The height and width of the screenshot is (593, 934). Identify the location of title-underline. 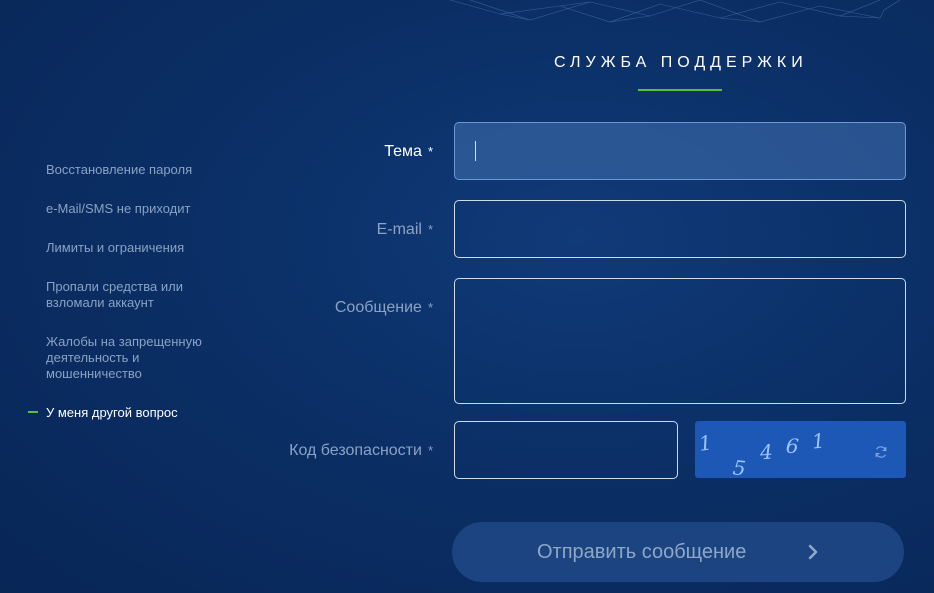
(680, 90).